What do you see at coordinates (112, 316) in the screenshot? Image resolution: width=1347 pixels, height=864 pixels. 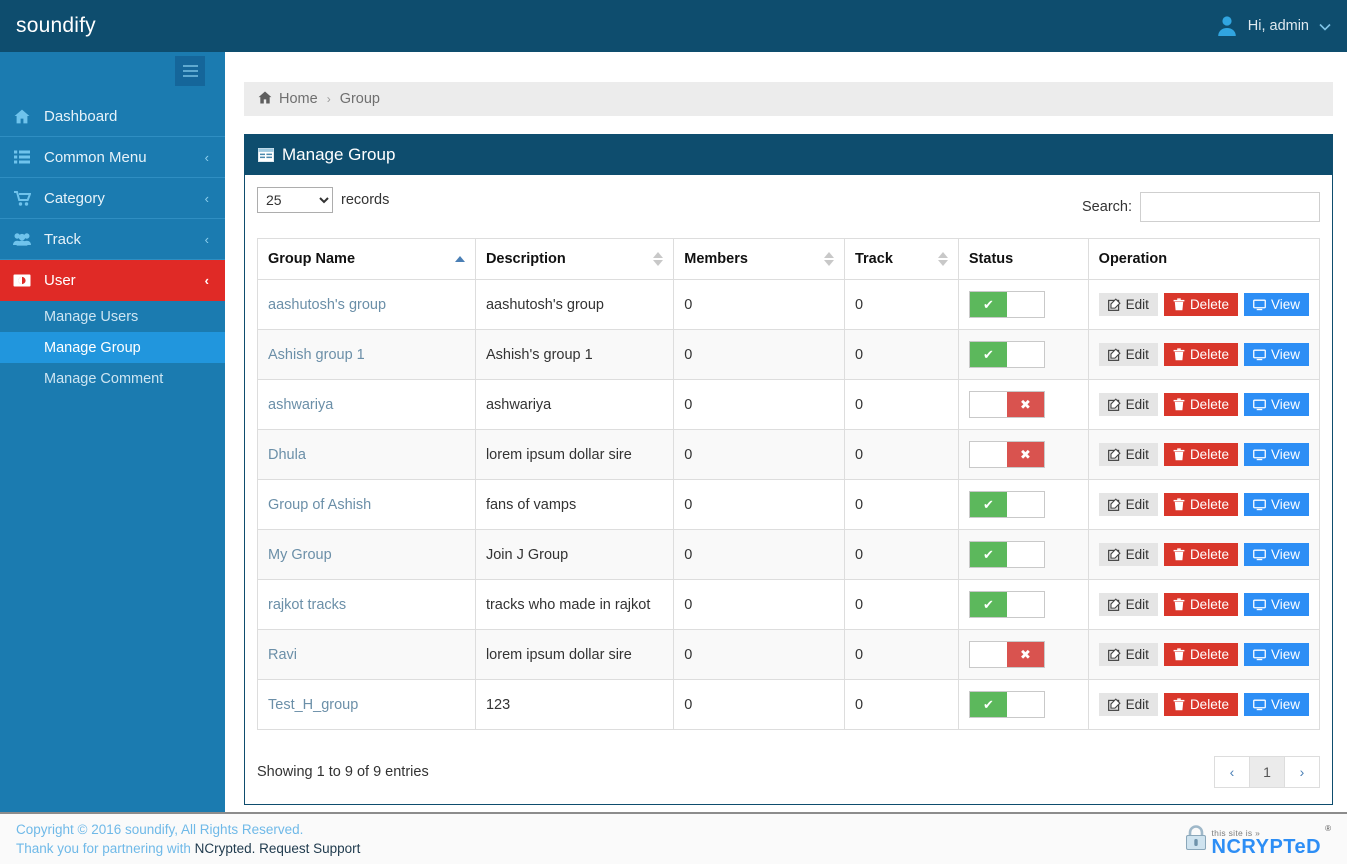 I see `sidebar-subitem-manage-users: Manage Users` at bounding box center [112, 316].